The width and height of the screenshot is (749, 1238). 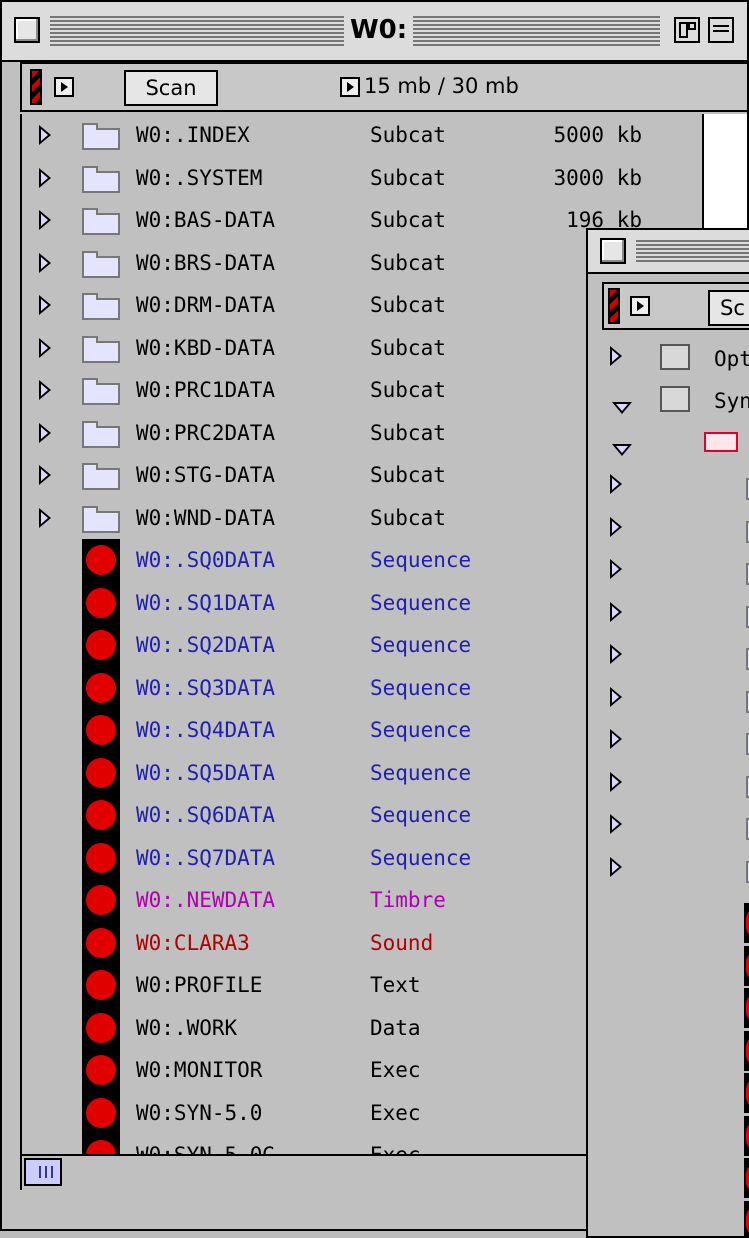 What do you see at coordinates (199, 1113) in the screenshot?
I see `file-name: W0:SYN-5.0` at bounding box center [199, 1113].